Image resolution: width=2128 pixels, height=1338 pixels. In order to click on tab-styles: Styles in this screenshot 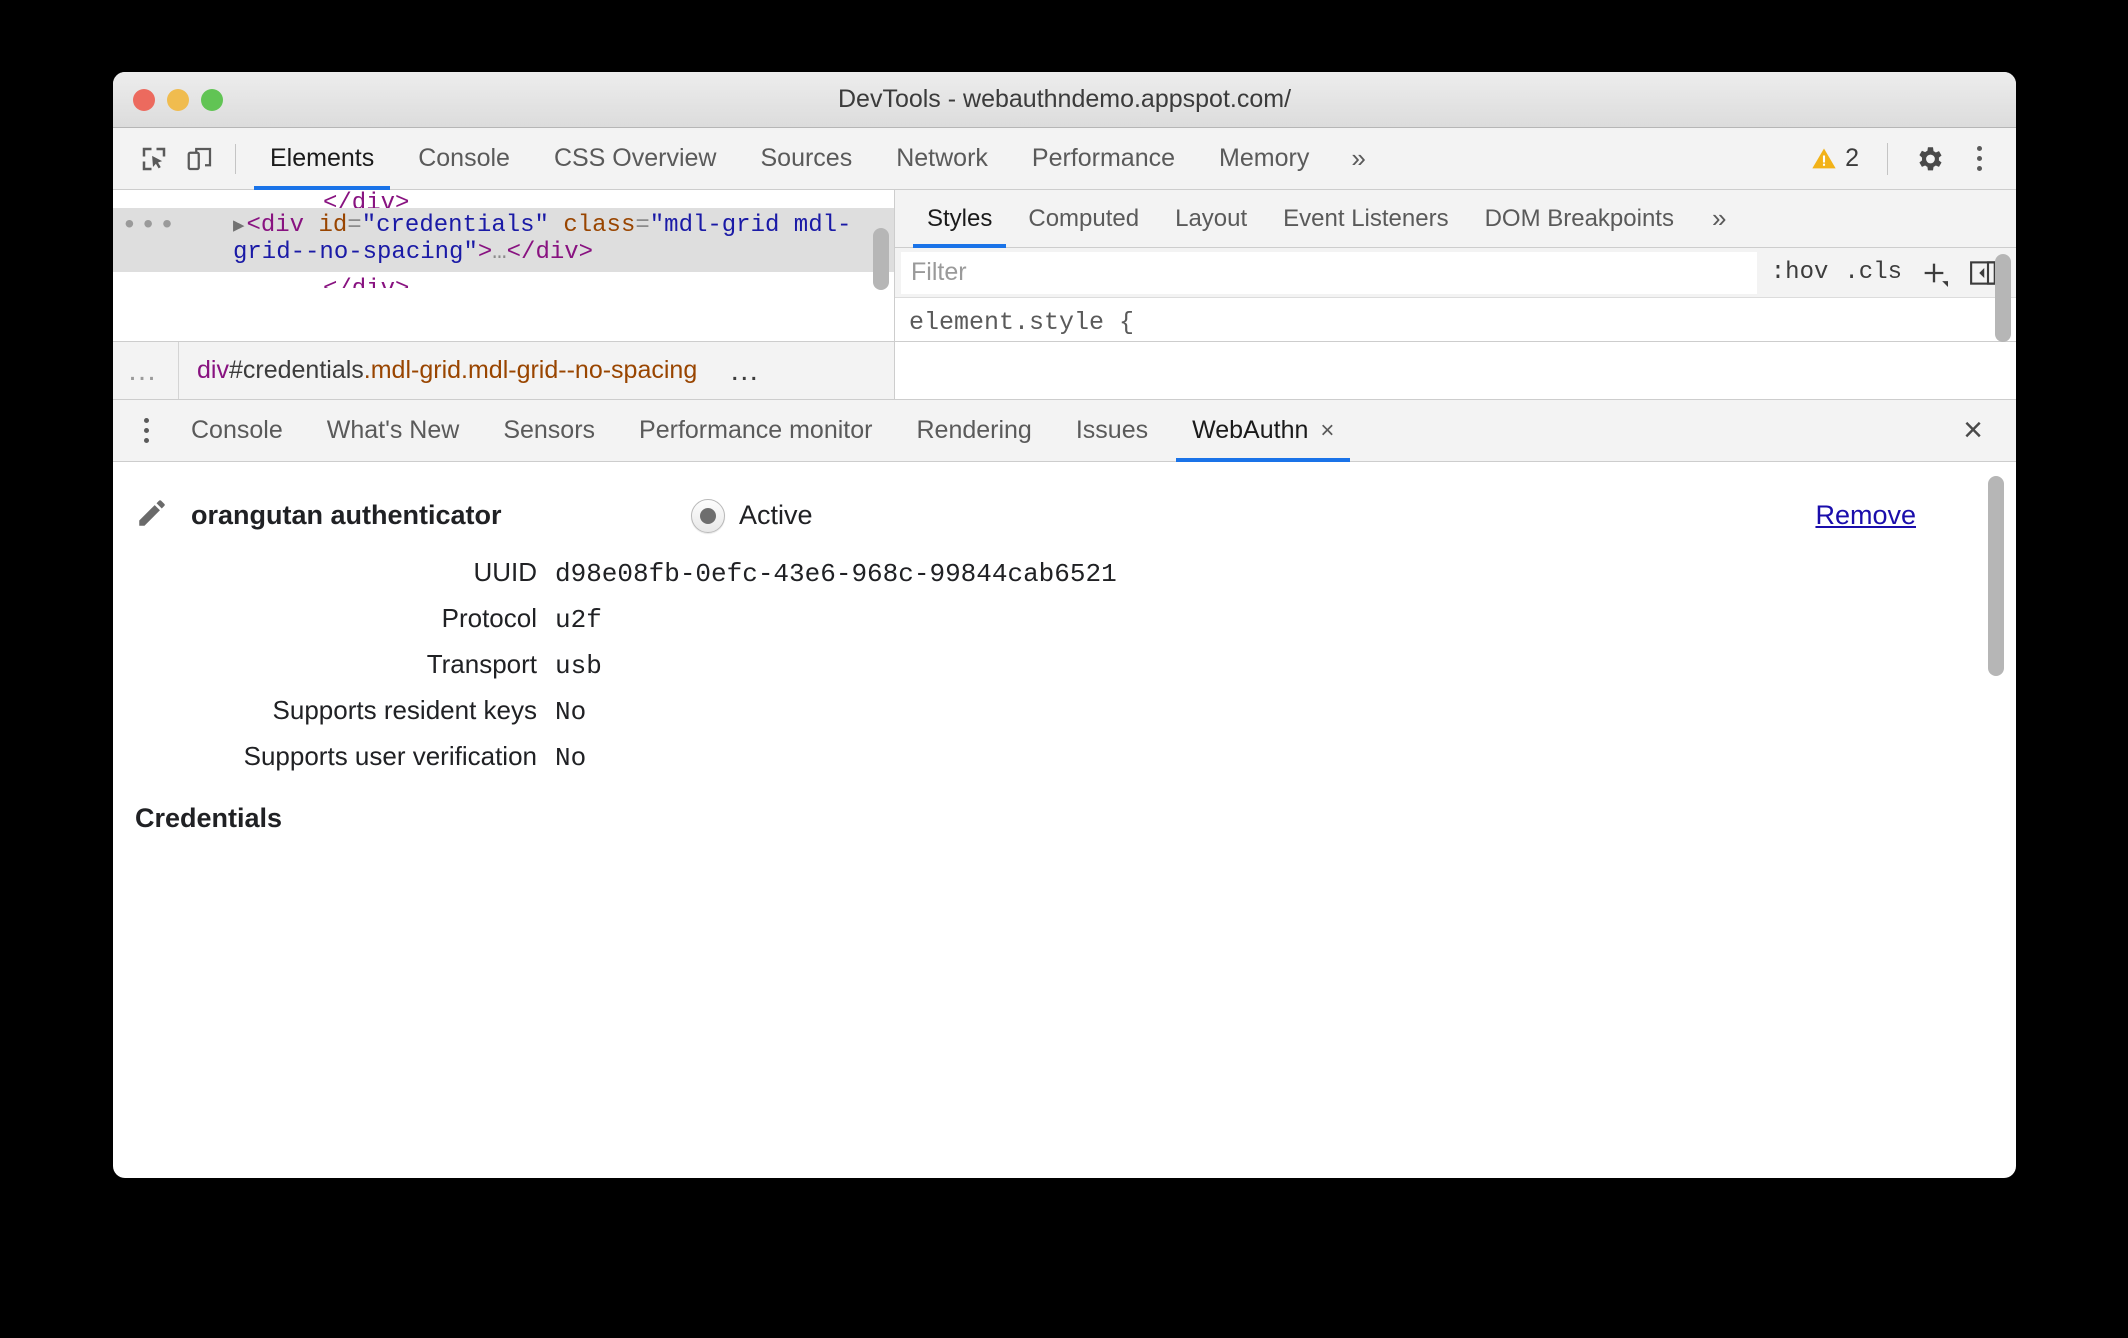, I will do `click(959, 219)`.